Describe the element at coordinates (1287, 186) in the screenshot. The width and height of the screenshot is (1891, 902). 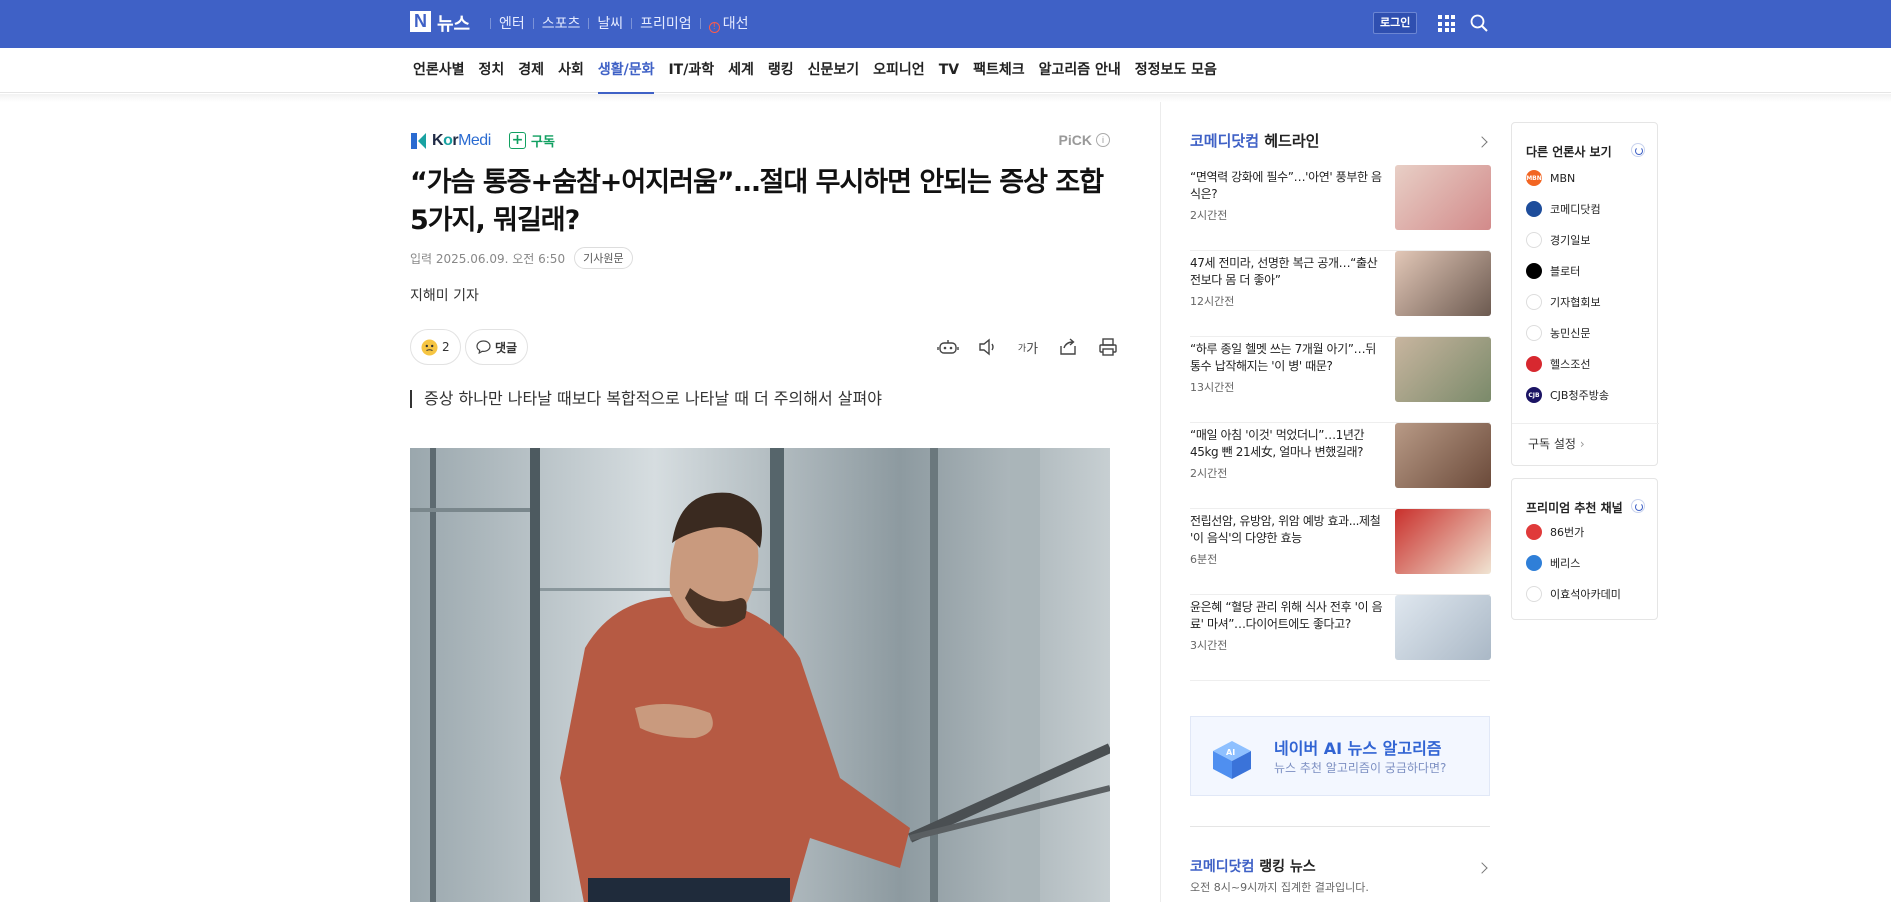
I see `headline-title: “면역력 강화에 필수”…'아연' 풍부한 음식은?` at that location.